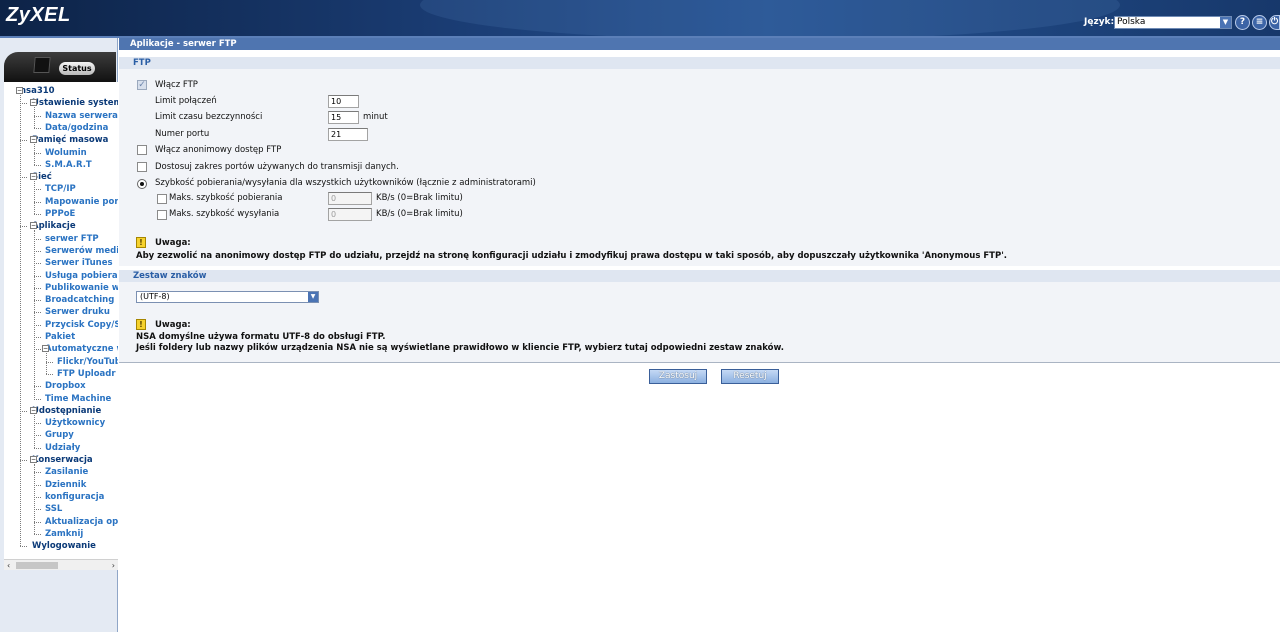 This screenshot has height=632, width=1280. What do you see at coordinates (66, 411) in the screenshot?
I see `tree-item-udostępnianie: Udostępnianie` at bounding box center [66, 411].